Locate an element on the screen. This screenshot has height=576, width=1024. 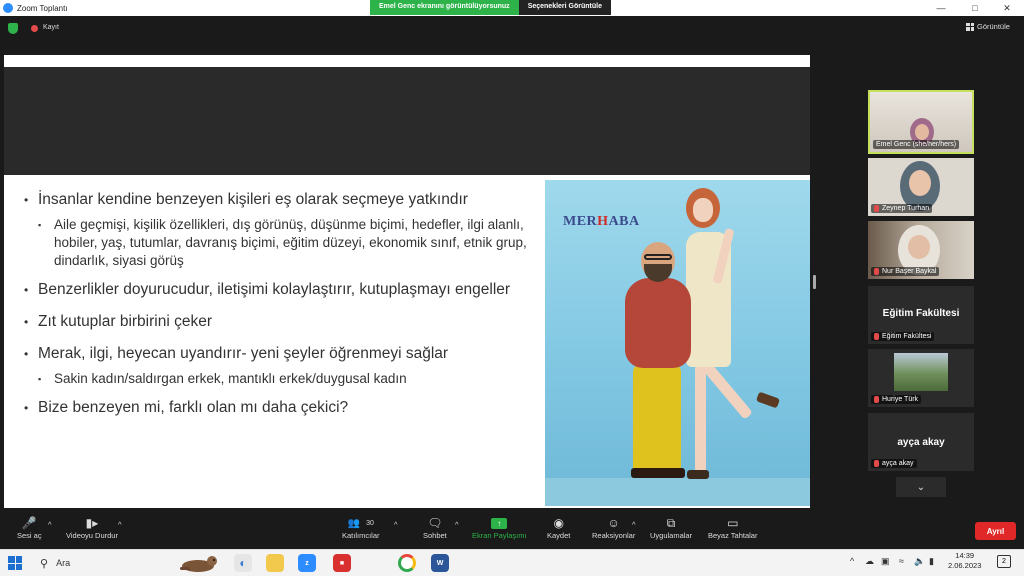
record-button: ◉ Kaydet is located at coordinates (558, 527).